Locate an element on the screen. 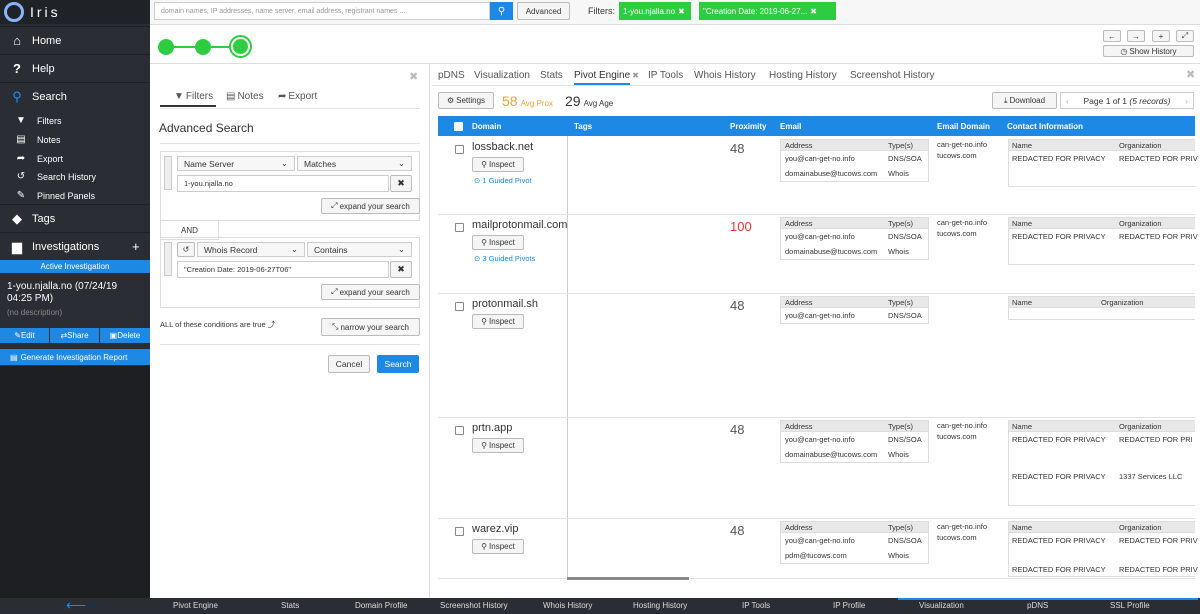 This screenshot has width=1200, height=614. edit-button: ✎ Edit is located at coordinates (24, 335).